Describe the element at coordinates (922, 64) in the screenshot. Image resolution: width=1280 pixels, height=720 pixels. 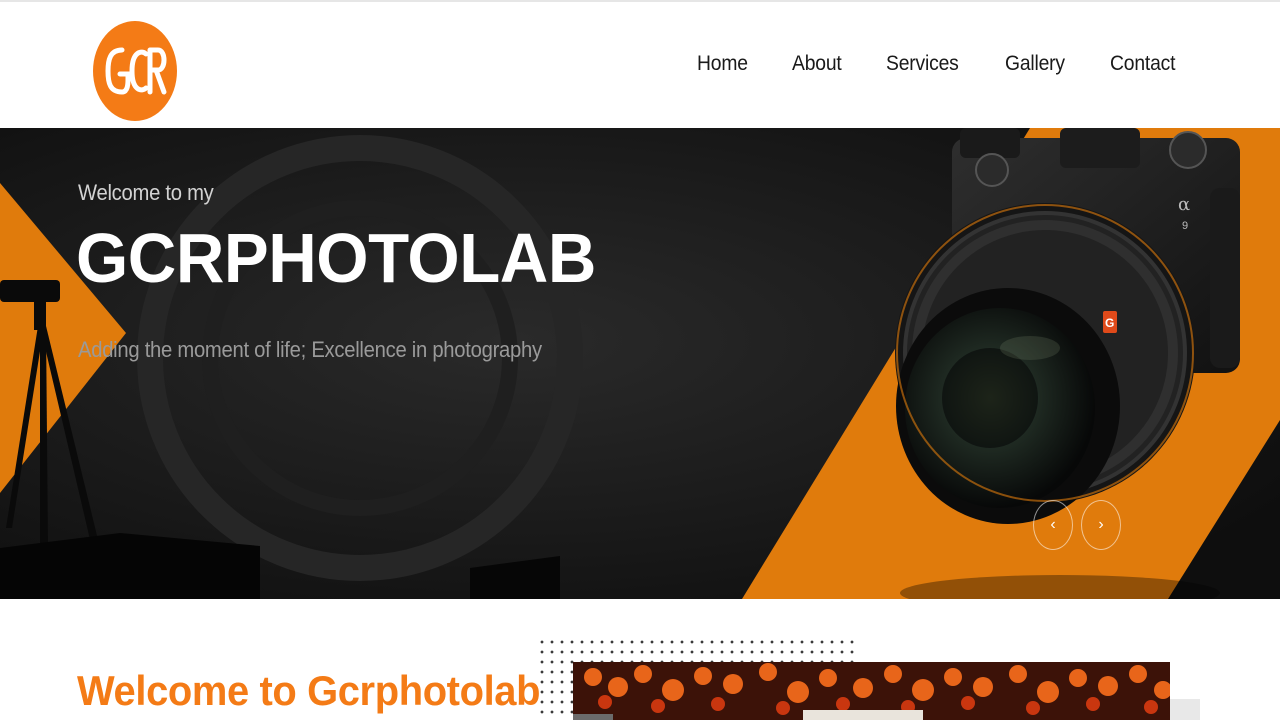
I see `nav-services: Services` at that location.